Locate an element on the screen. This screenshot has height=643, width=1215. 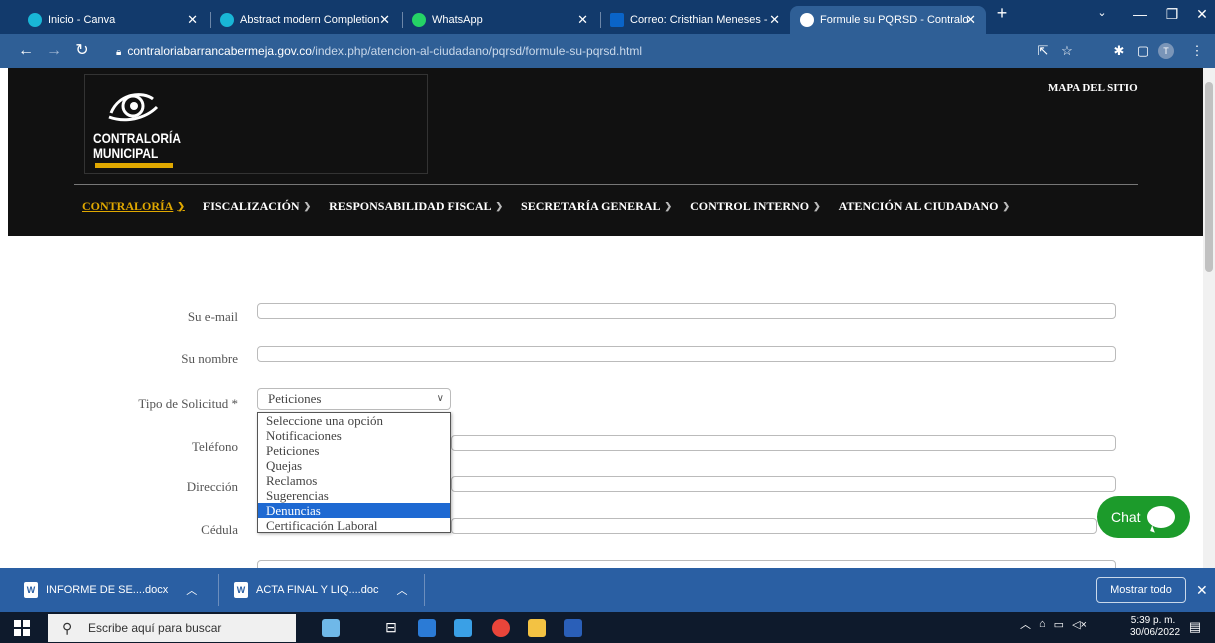
chat-button: Chat is located at coordinates (1143, 517).